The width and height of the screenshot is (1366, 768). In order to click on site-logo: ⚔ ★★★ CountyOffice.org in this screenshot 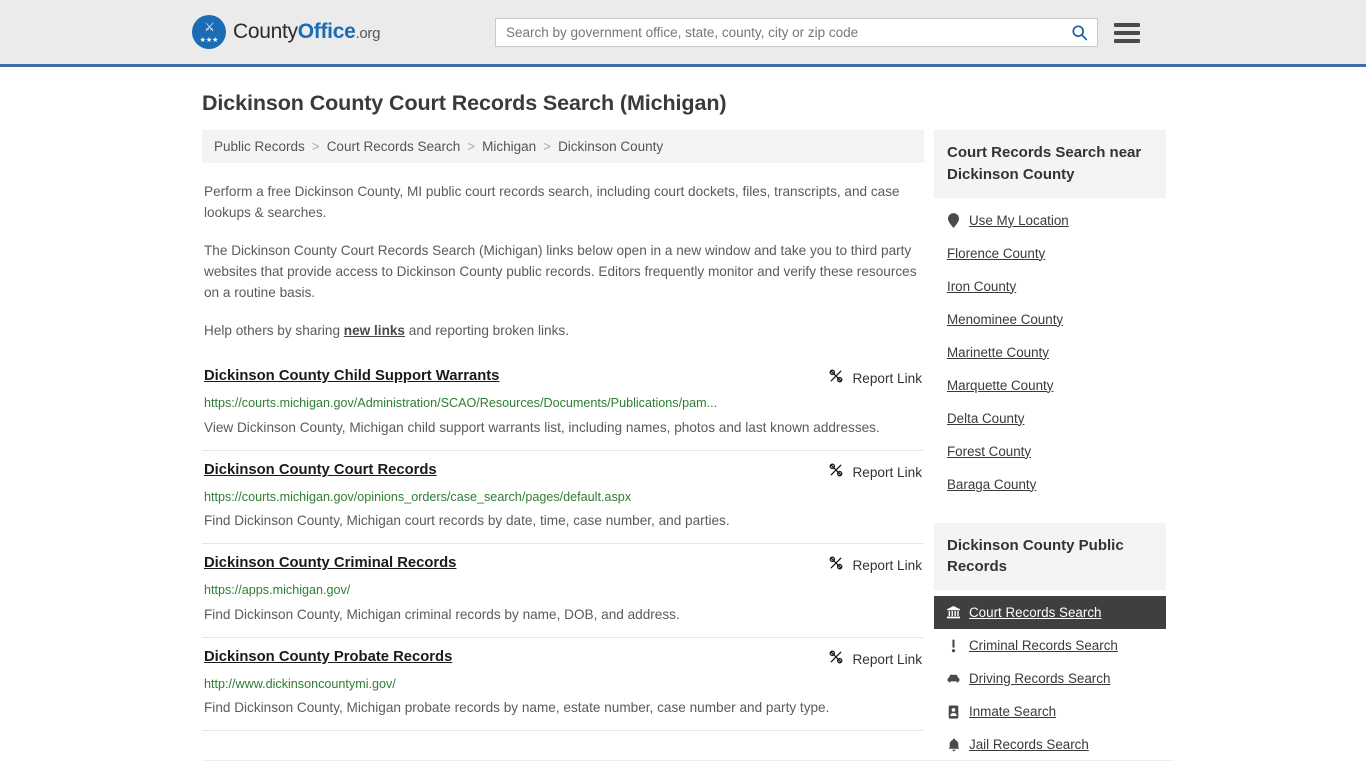, I will do `click(286, 32)`.